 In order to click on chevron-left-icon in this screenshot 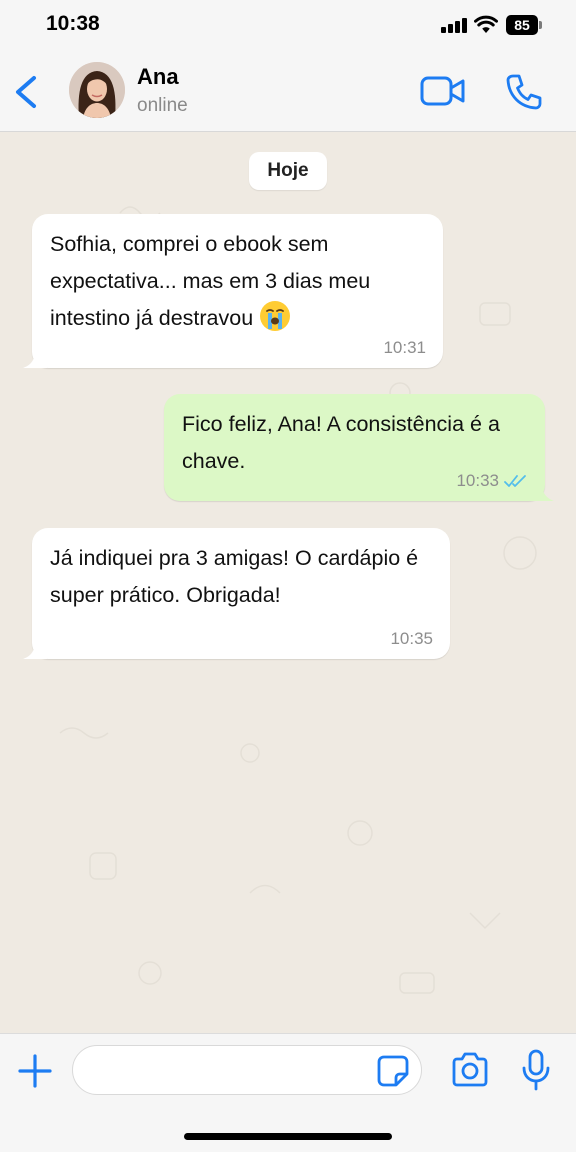, I will do `click(26, 92)`.